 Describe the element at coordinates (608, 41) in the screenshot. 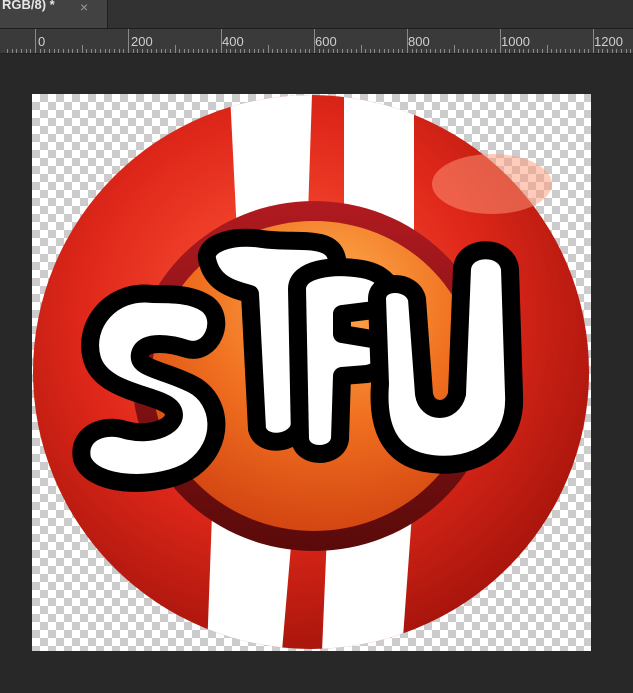

I see `ruler-label-1200: 1200` at that location.